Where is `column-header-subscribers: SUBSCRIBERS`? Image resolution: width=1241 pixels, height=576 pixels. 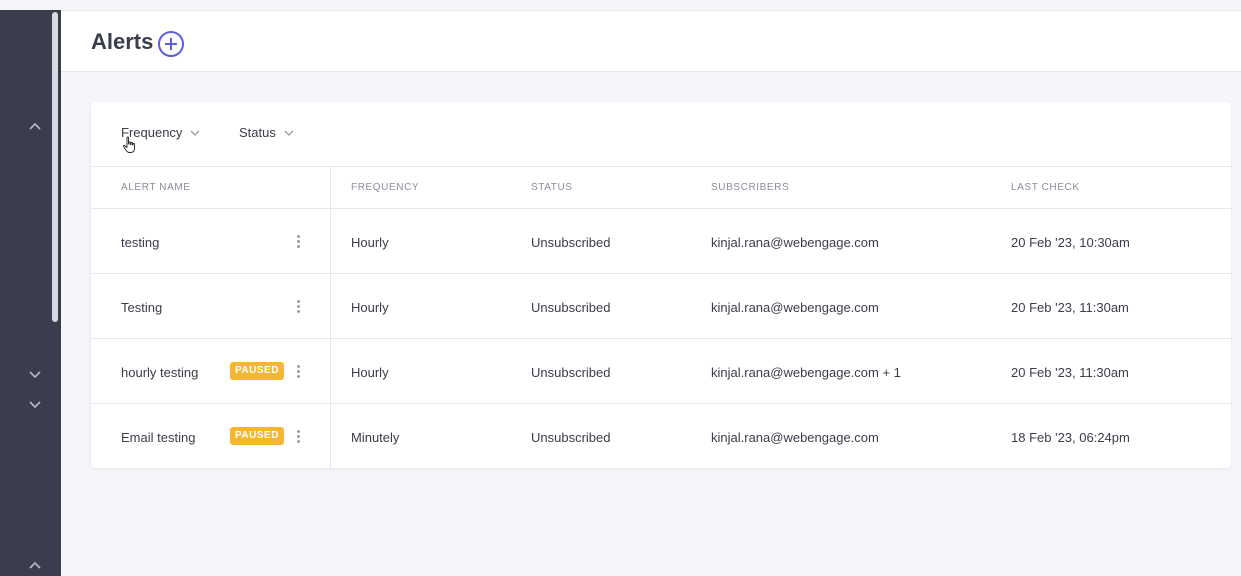
column-header-subscribers: SUBSCRIBERS is located at coordinates (750, 187).